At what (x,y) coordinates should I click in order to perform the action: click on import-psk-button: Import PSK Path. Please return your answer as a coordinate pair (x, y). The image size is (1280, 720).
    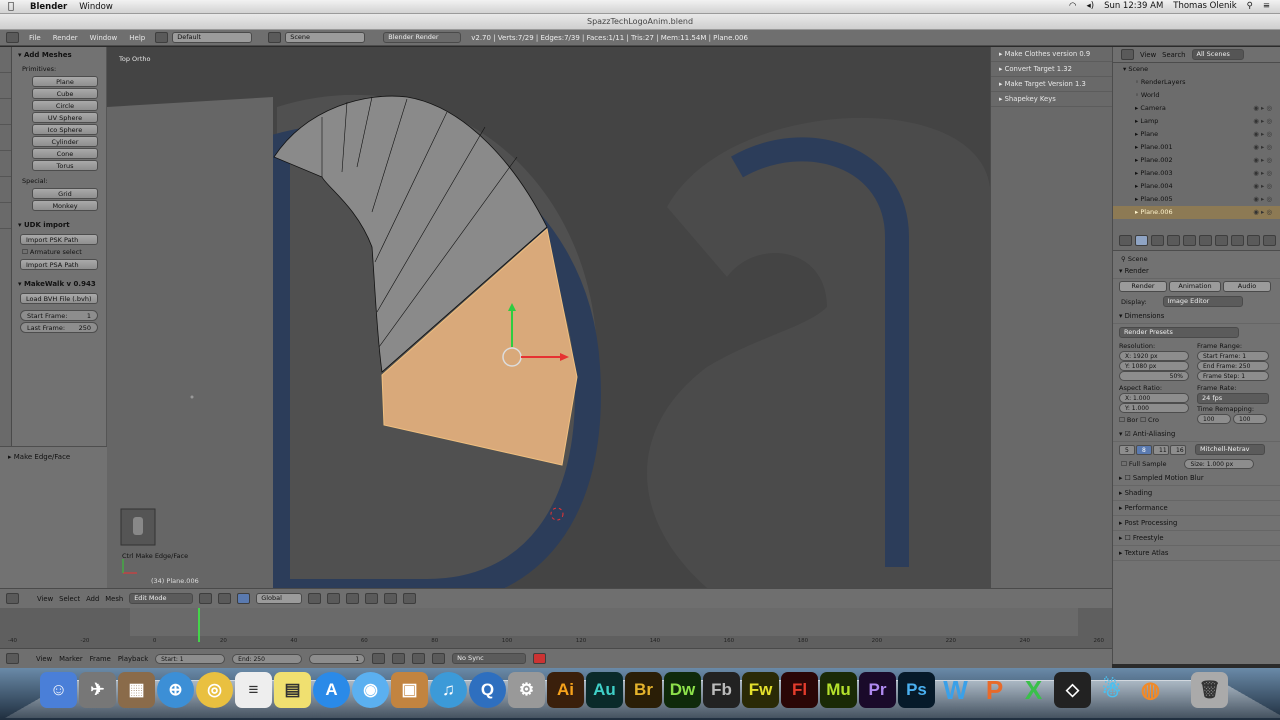
    Looking at the image, I should click on (59, 239).